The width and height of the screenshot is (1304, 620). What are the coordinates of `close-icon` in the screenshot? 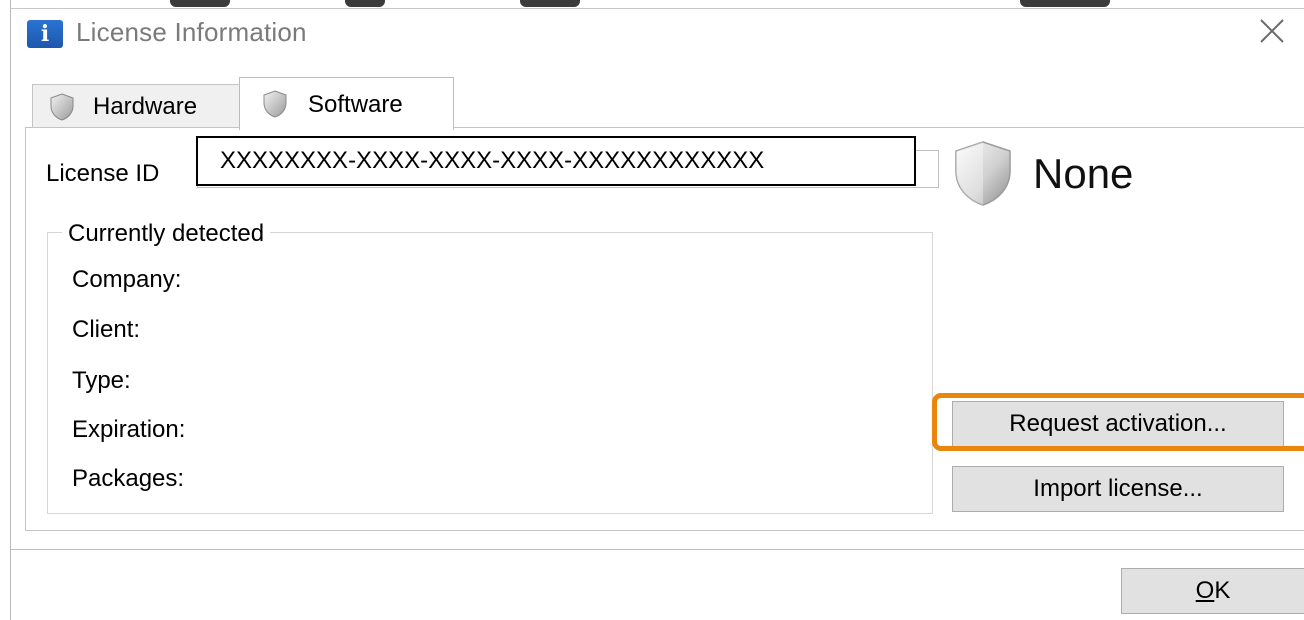 It's located at (1272, 31).